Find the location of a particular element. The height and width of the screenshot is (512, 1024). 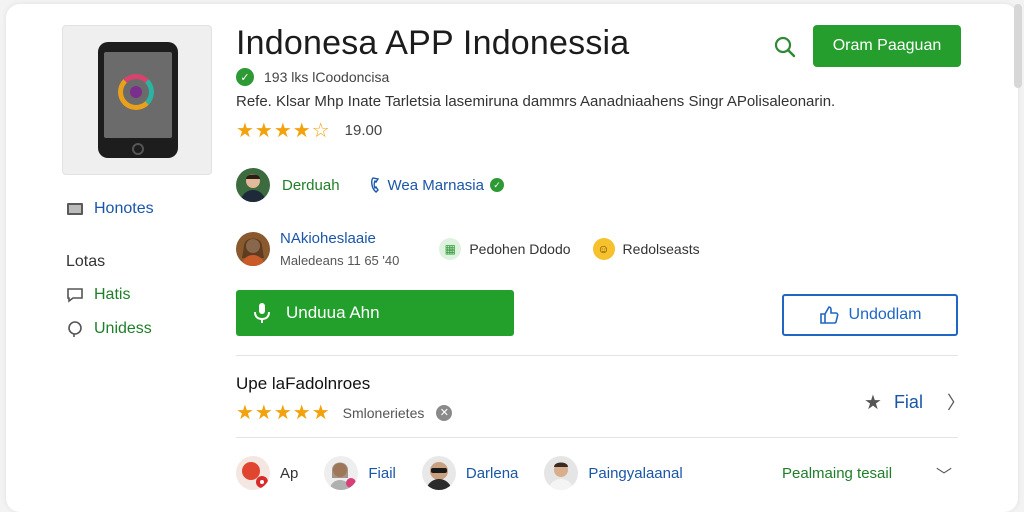

secondary-action-button: Undodlam is located at coordinates (870, 315).